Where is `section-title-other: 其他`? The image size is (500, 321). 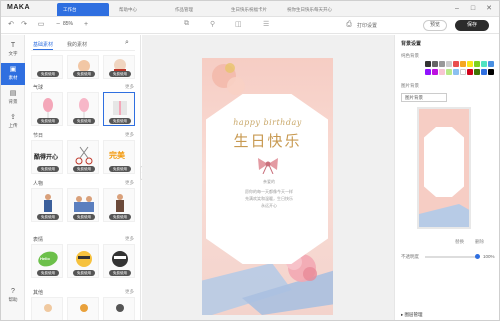
section-title-other: 其他 is located at coordinates (38, 293).